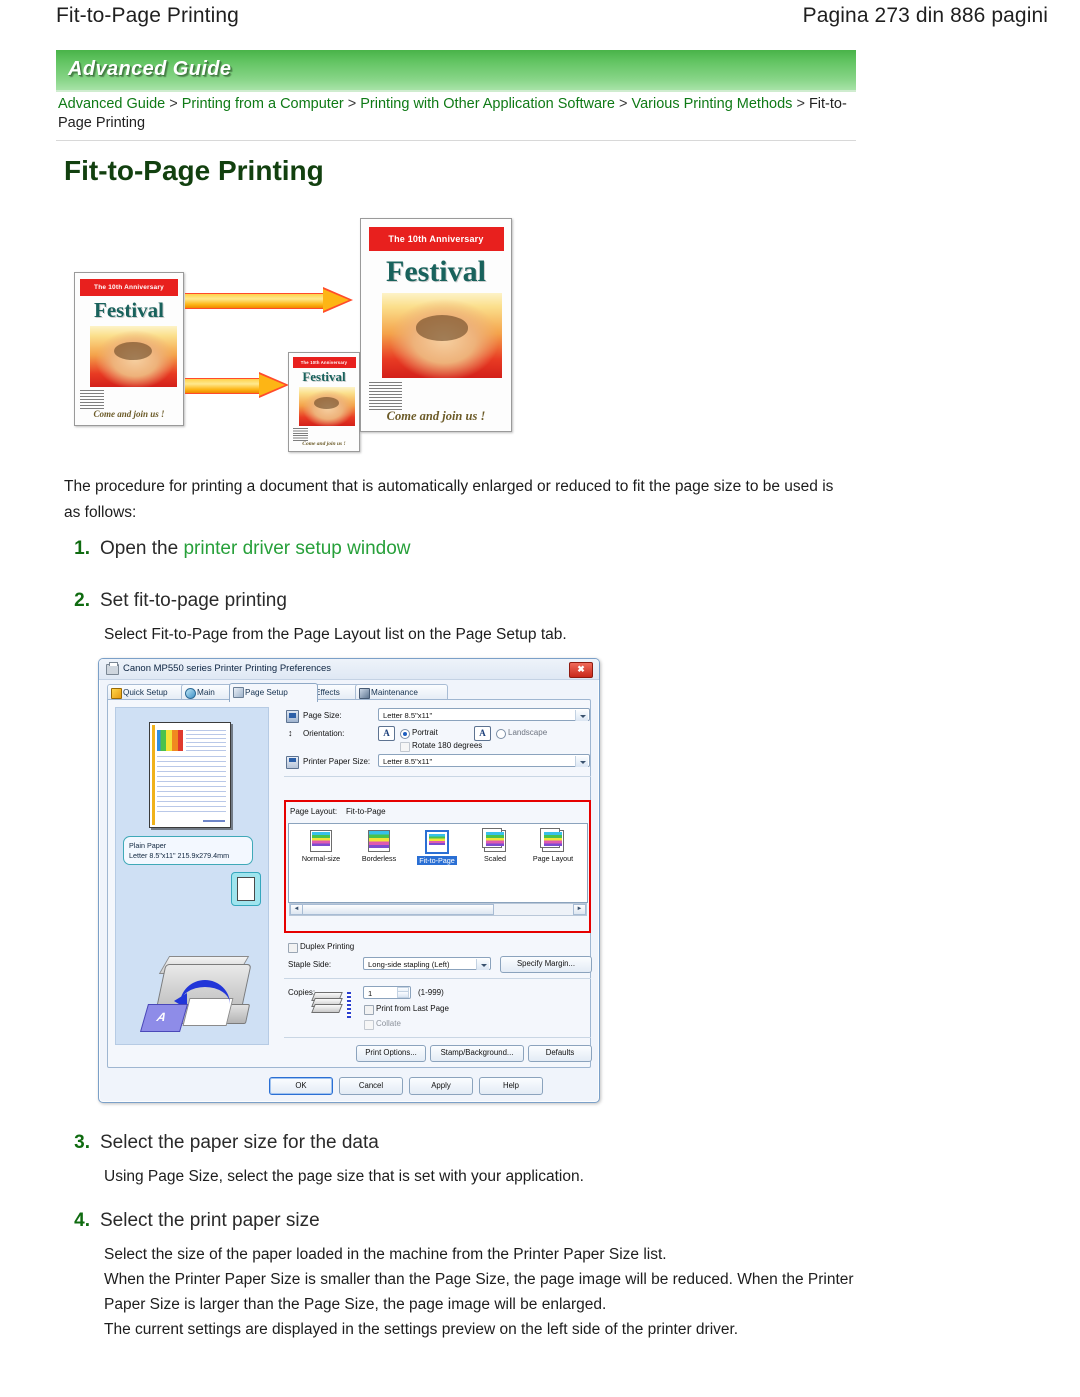 The image size is (1080, 1397). What do you see at coordinates (190, 693) in the screenshot?
I see `main-tab-icon` at bounding box center [190, 693].